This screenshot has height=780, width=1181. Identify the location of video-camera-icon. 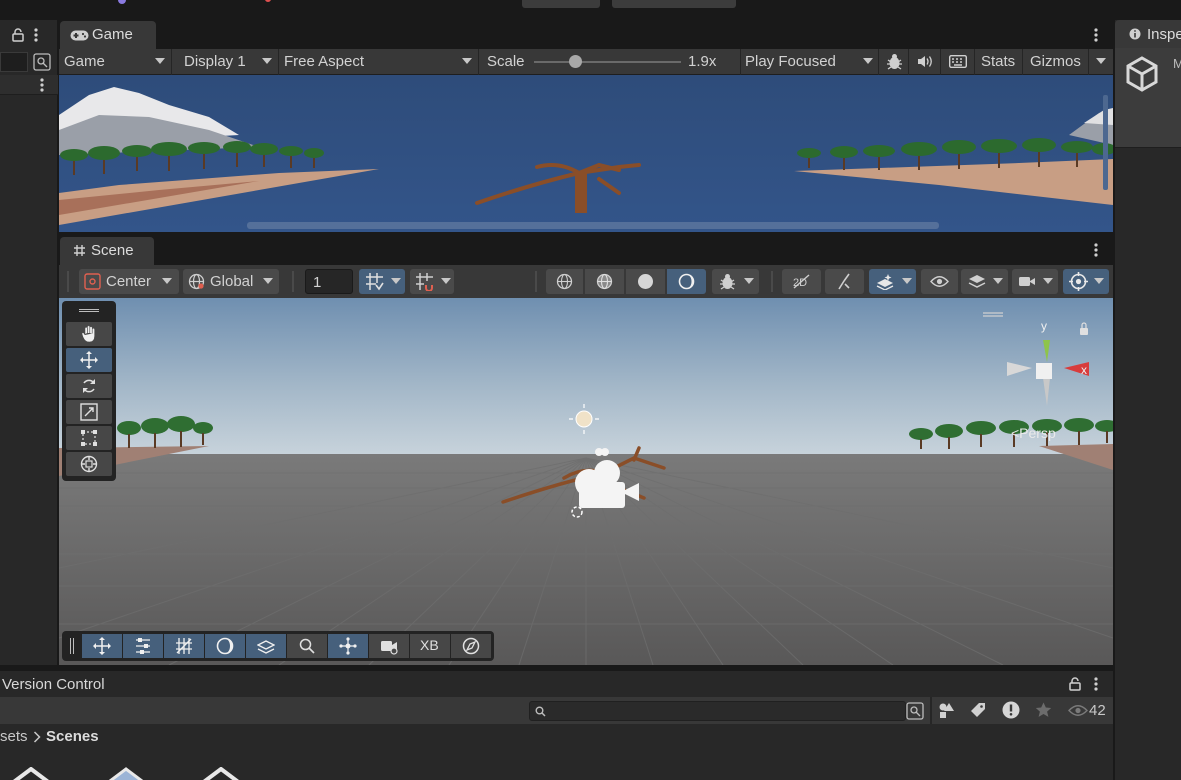
(1027, 281).